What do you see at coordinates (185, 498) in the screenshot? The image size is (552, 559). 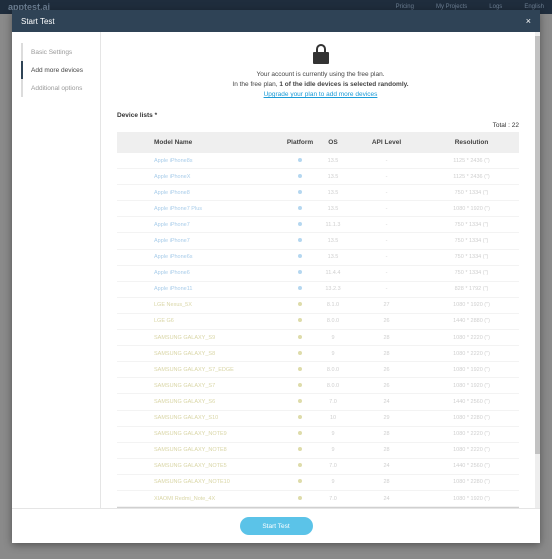 I see `device-model-cell: XIAOMI Redmi_Note_4X` at bounding box center [185, 498].